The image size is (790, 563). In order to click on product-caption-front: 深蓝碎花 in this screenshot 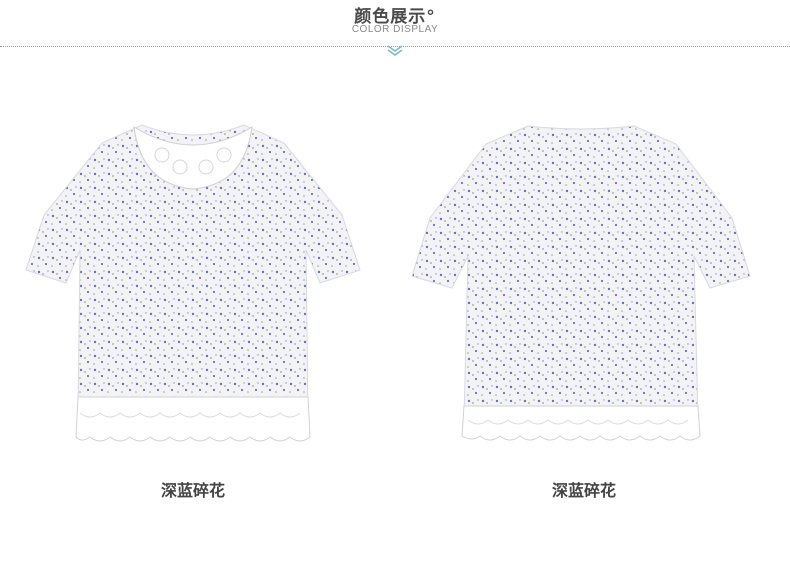, I will do `click(192, 490)`.